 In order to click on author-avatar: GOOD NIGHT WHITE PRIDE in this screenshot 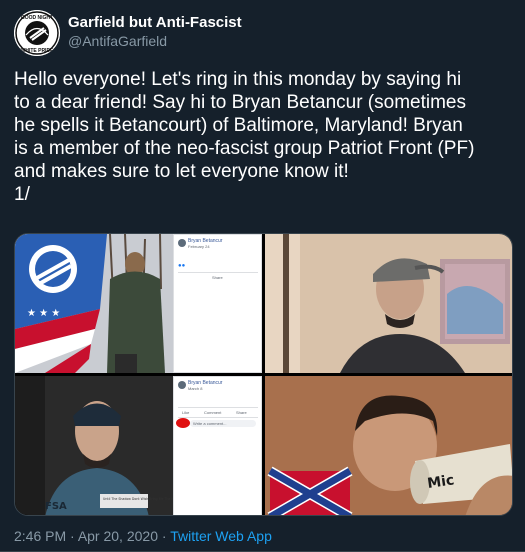, I will do `click(37, 33)`.